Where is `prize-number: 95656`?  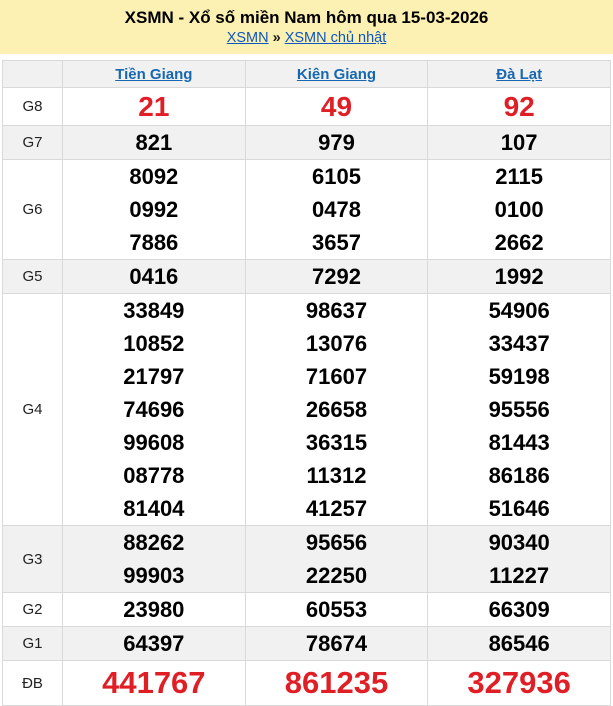 prize-number: 95656 is located at coordinates (336, 542).